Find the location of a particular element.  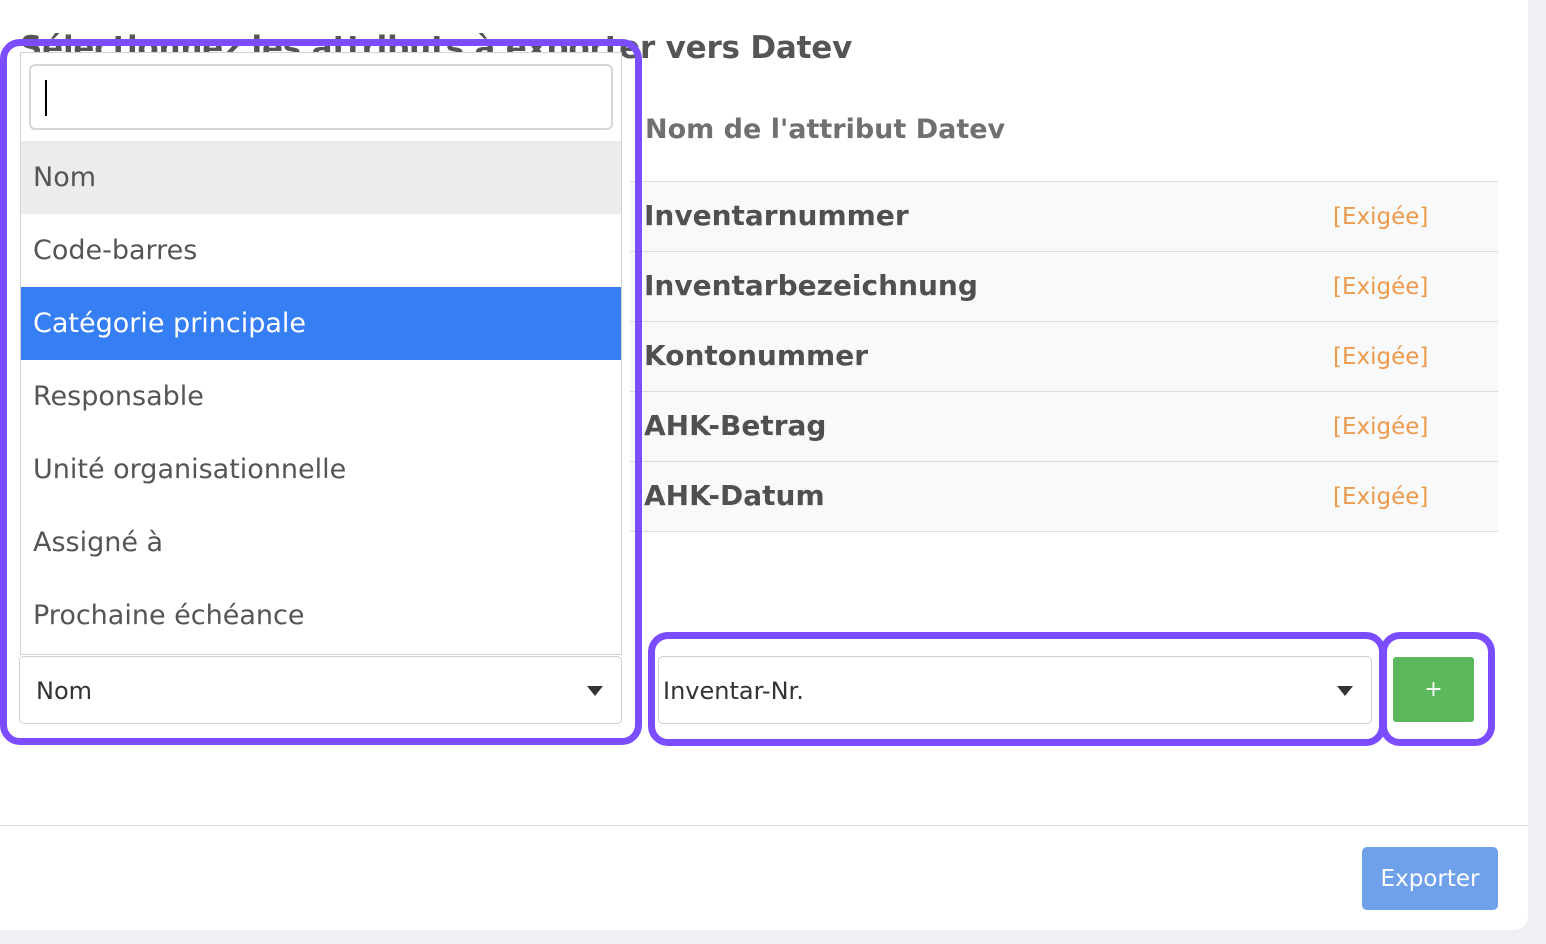

datev-select-value: Inventar-Nr. is located at coordinates (733, 691).